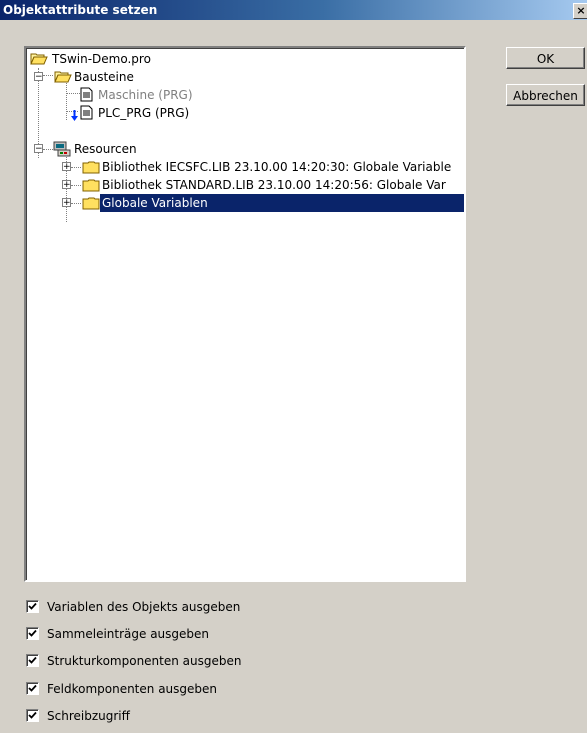 Image resolution: width=587 pixels, height=733 pixels. What do you see at coordinates (144, 661) in the screenshot?
I see `option-label: Strukturkomponenten ausgeben` at bounding box center [144, 661].